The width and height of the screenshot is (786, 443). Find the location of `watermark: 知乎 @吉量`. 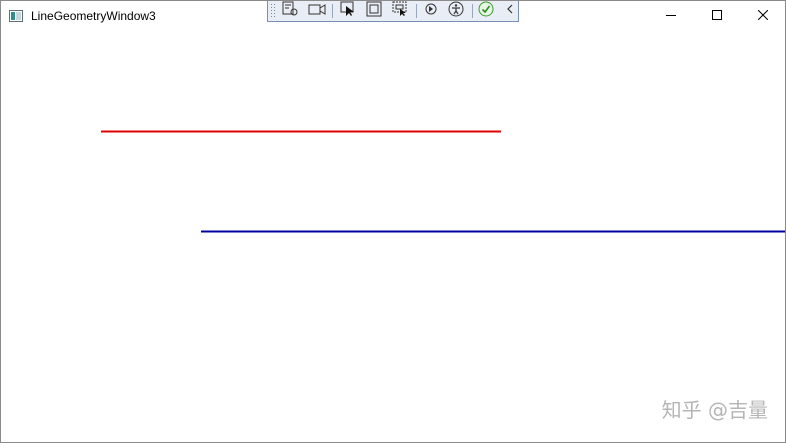

watermark: 知乎 @吉量 is located at coordinates (714, 410).